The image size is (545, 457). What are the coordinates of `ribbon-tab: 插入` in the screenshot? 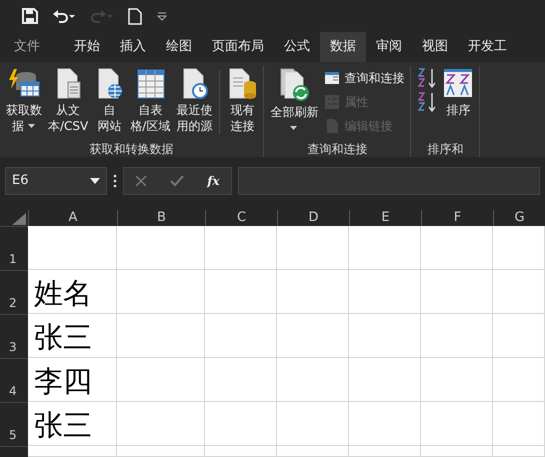 It's located at (133, 47).